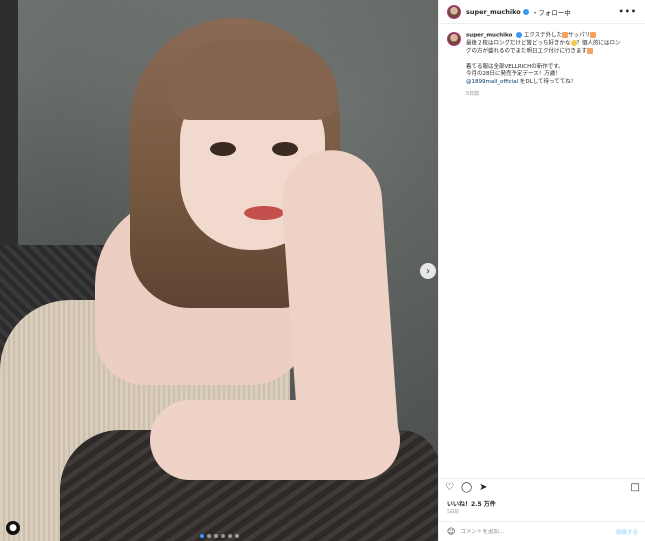 The height and width of the screenshot is (541, 645). Describe the element at coordinates (513, 74) in the screenshot. I see `caption-line: 今月の28日に発売予定デース！万歳！` at that location.